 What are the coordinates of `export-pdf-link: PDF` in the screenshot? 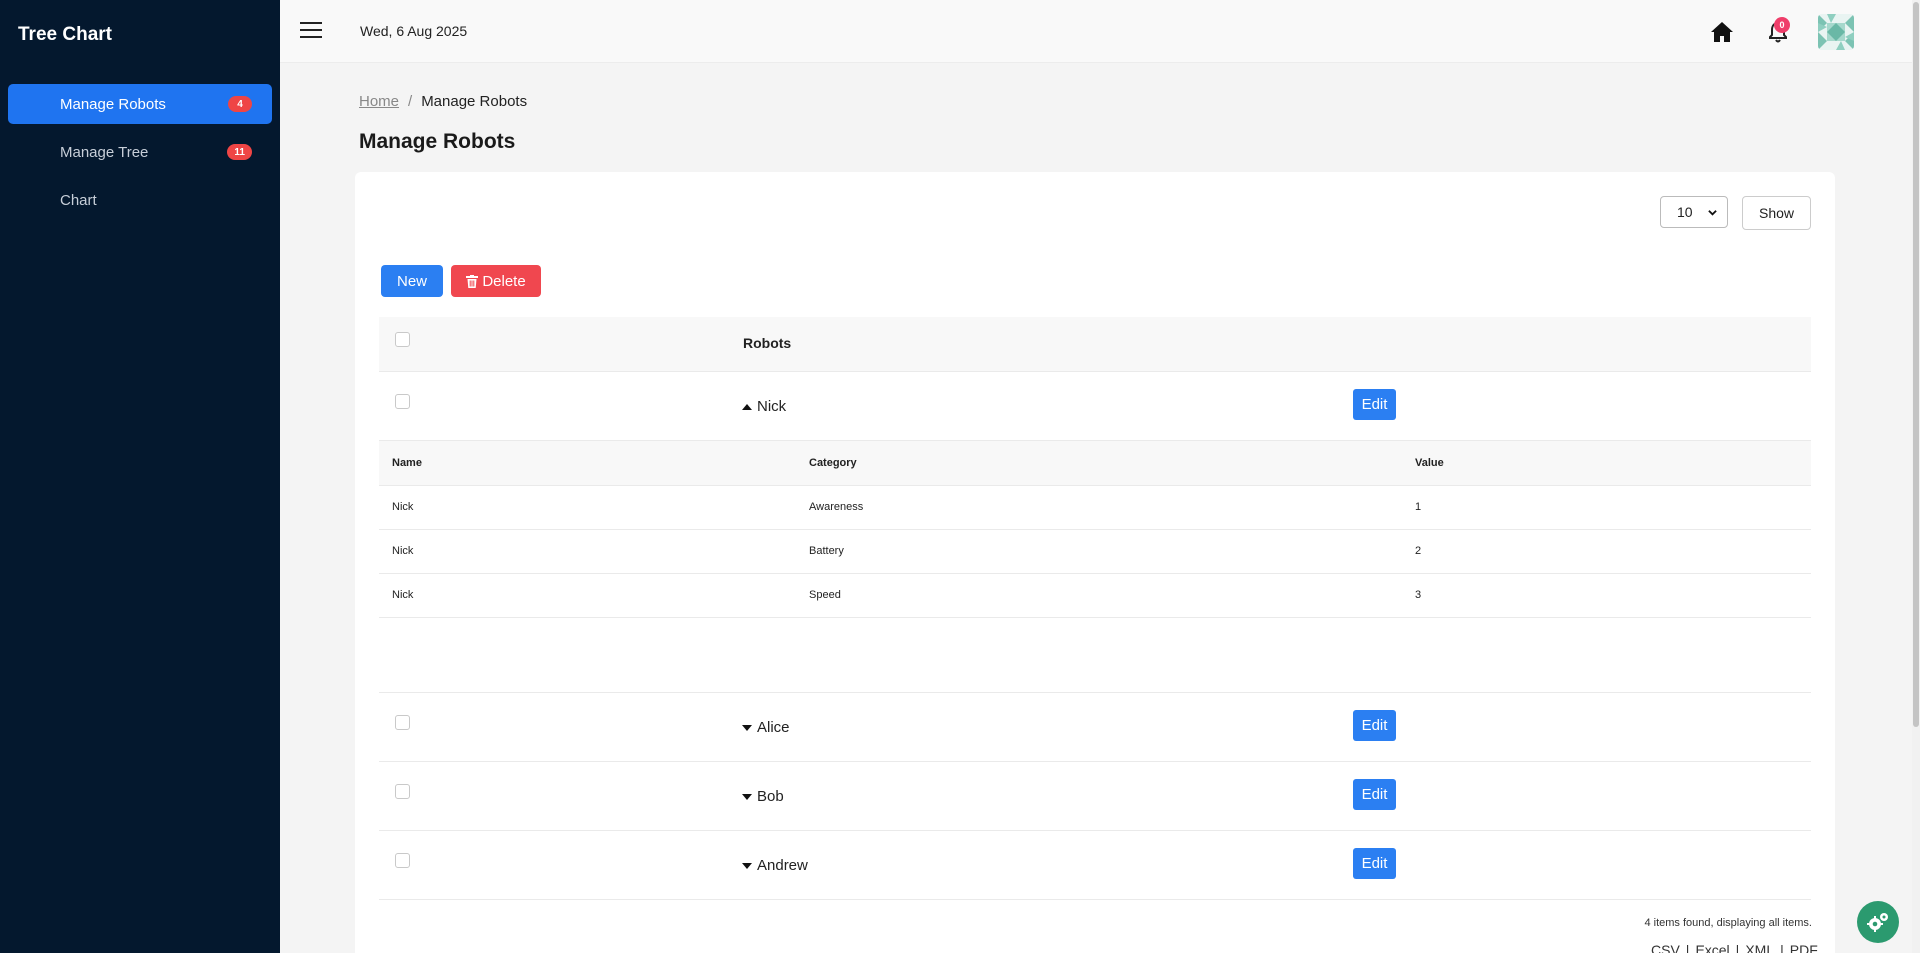 It's located at (1804, 947).